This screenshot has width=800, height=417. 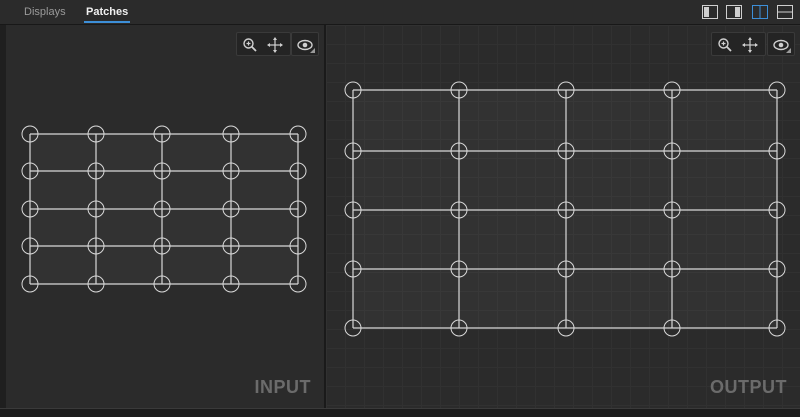 I want to click on output-visibility-button, so click(x=781, y=45).